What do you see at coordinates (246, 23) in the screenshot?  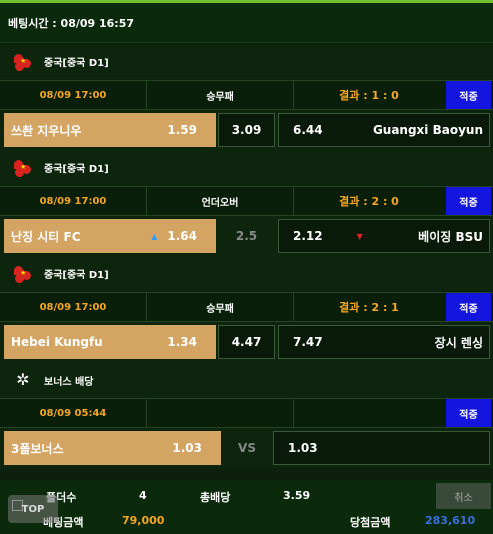 I see `bet-time-header: 베팅시간 : 08/09 16:57` at bounding box center [246, 23].